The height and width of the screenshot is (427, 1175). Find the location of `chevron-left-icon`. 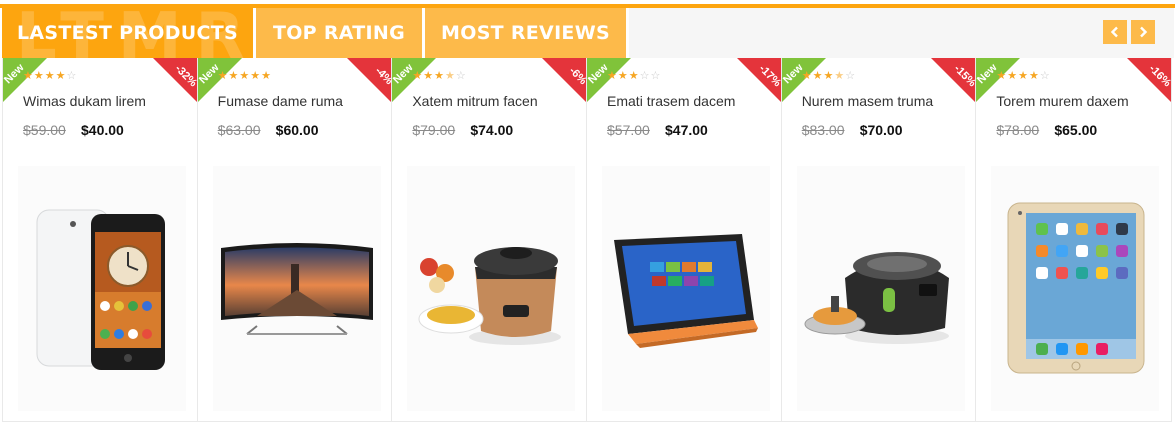

chevron-left-icon is located at coordinates (1114, 32).